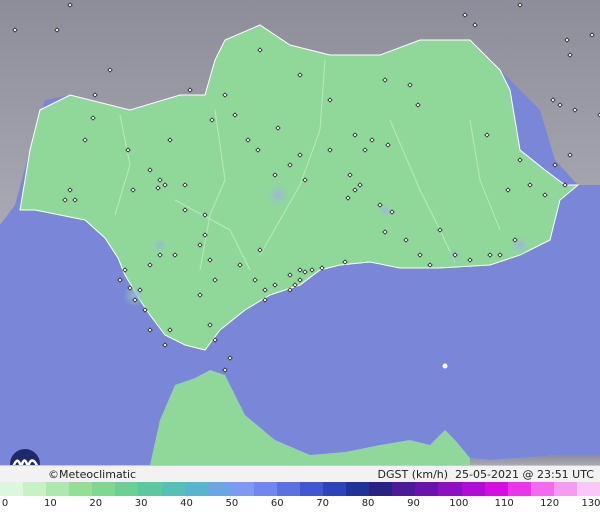  Describe the element at coordinates (92, 474) in the screenshot. I see `credit-text: ©Meteoclimatic` at that location.